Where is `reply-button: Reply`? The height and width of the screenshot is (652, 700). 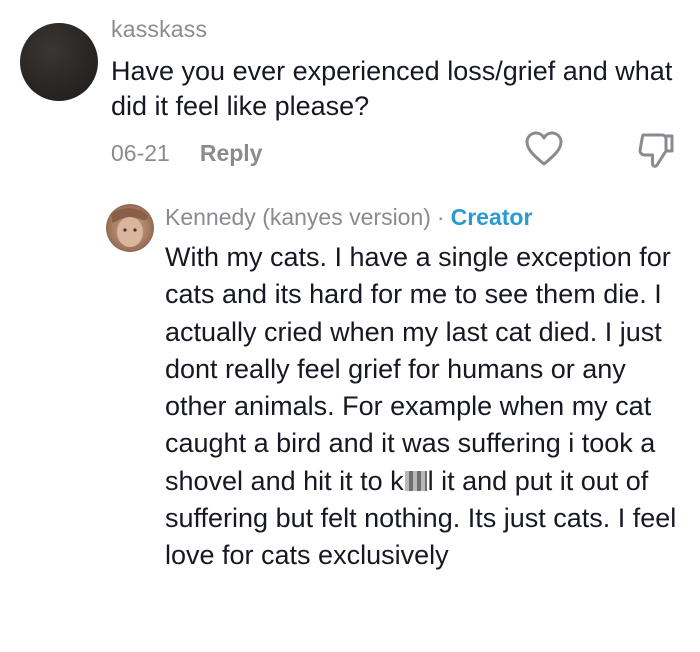
reply-button: Reply is located at coordinates (231, 153).